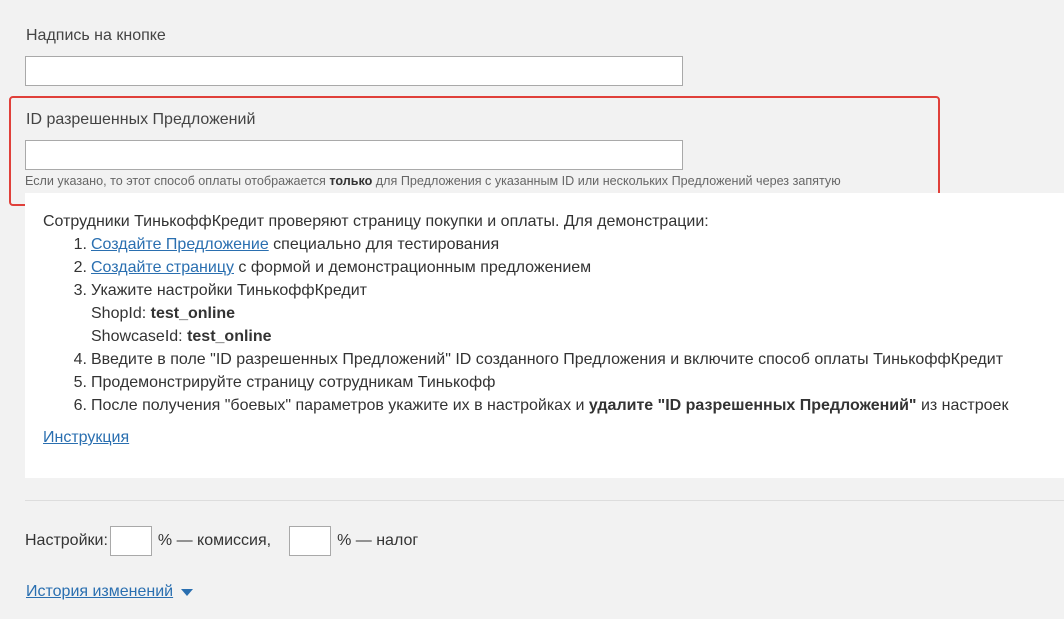 The width and height of the screenshot is (1064, 619). Describe the element at coordinates (162, 267) in the screenshot. I see `create-page-link: Создайте страницу` at that location.